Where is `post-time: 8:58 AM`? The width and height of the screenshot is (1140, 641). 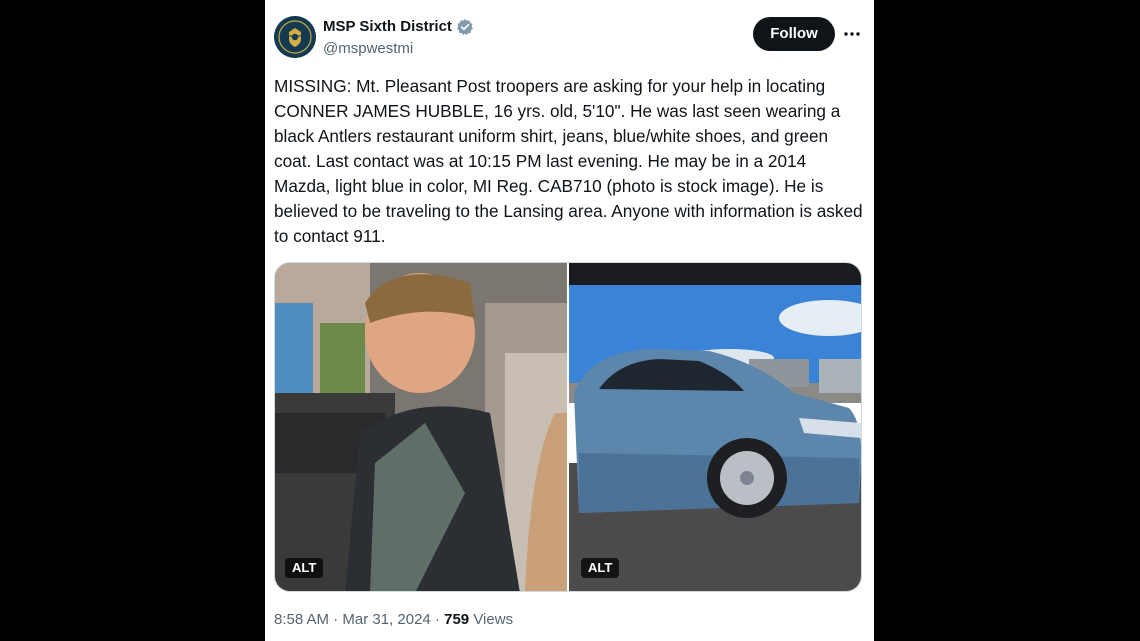
post-time: 8:58 AM is located at coordinates (301, 619).